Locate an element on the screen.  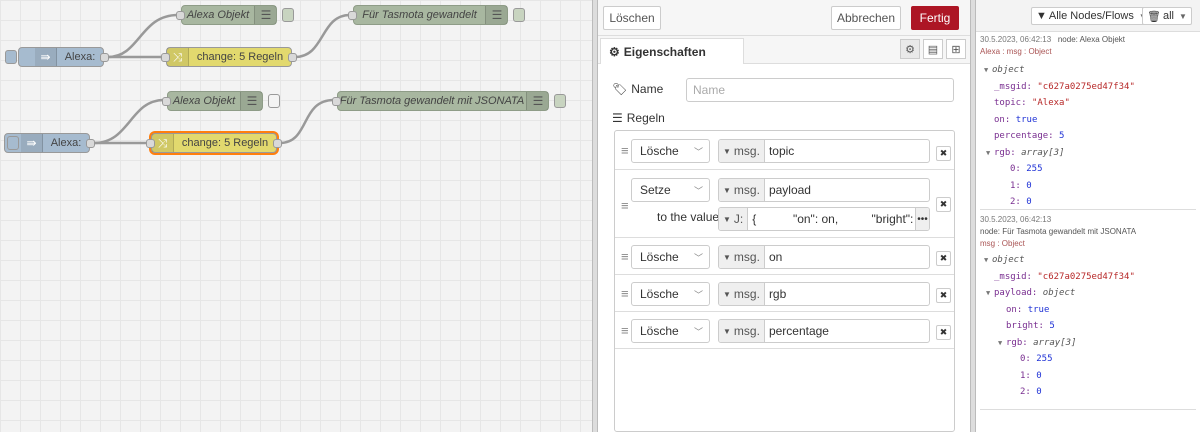
tree-row: on: true is located at coordinates (1088, 310).